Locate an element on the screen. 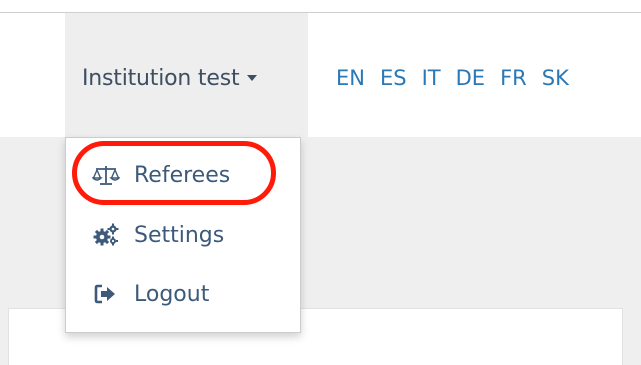 This screenshot has width=641, height=365. language-link-en: EN is located at coordinates (350, 78).